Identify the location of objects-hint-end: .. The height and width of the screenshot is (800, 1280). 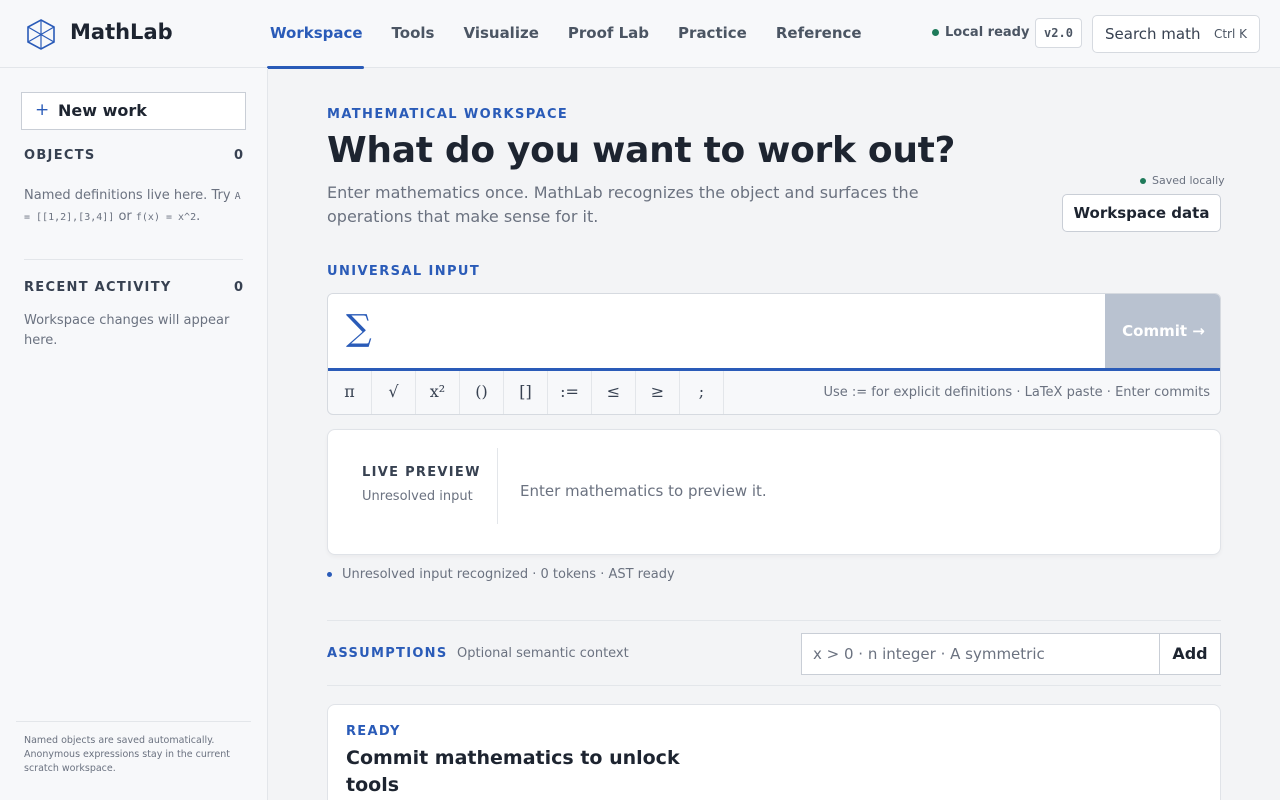
(198, 216).